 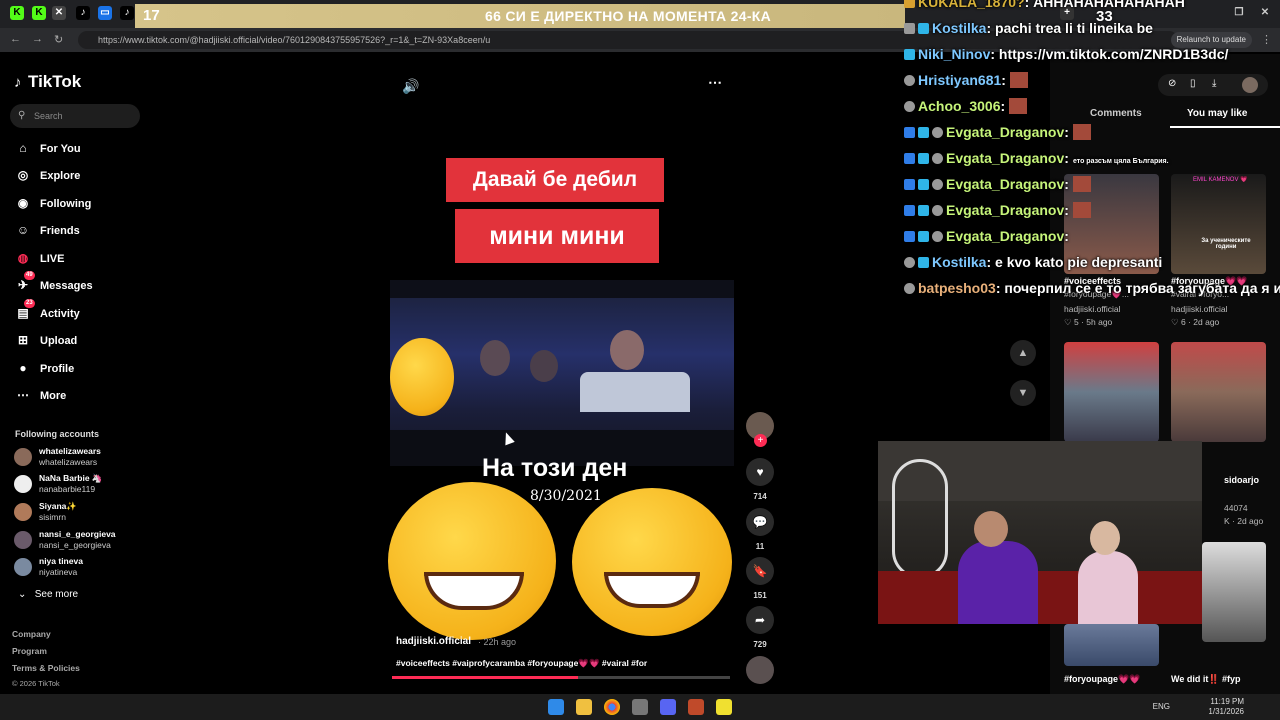 What do you see at coordinates (105, 13) in the screenshot?
I see `tab-icon: ▭` at bounding box center [105, 13].